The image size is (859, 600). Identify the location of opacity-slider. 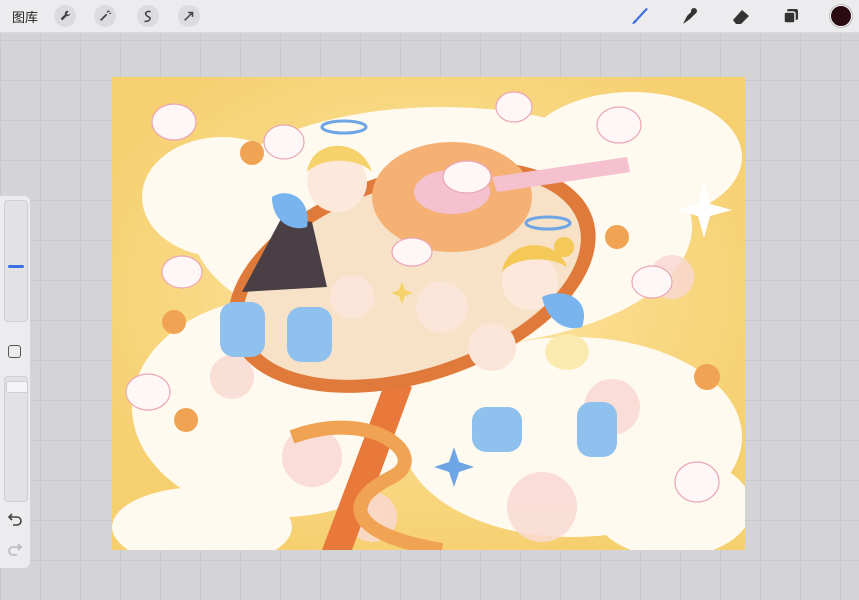
(16, 439).